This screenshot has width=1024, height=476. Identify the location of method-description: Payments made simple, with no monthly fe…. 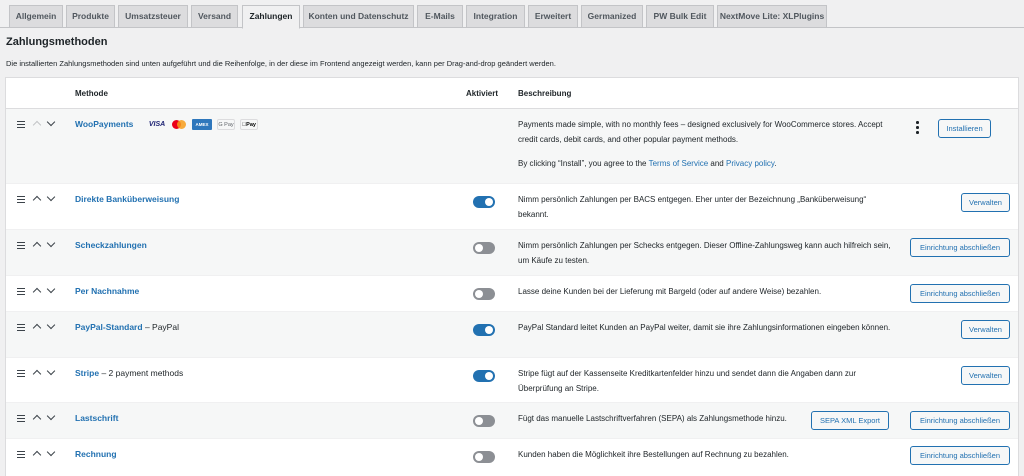
(700, 144).